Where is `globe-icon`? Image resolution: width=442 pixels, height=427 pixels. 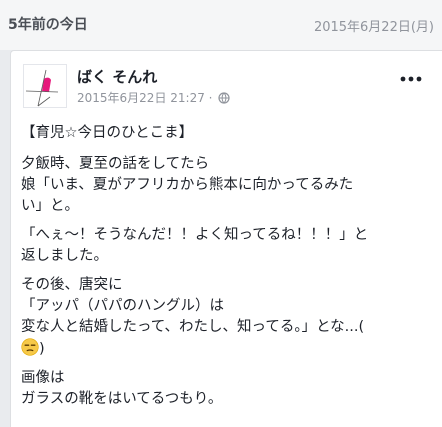
globe-icon is located at coordinates (224, 98).